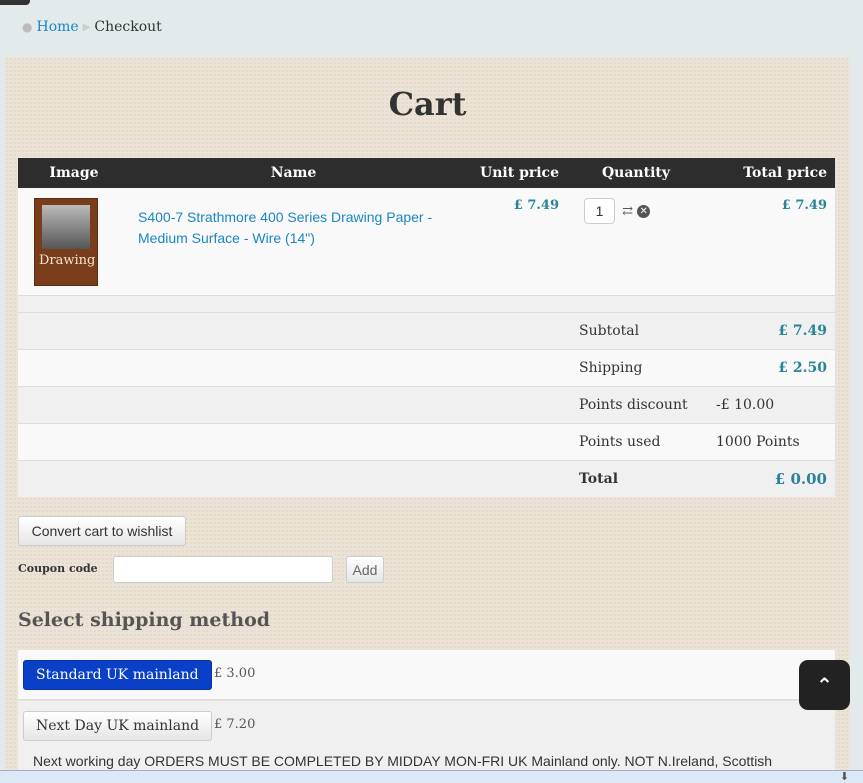 The height and width of the screenshot is (783, 863). What do you see at coordinates (627, 211) in the screenshot?
I see `refresh-icon: ⇄` at bounding box center [627, 211].